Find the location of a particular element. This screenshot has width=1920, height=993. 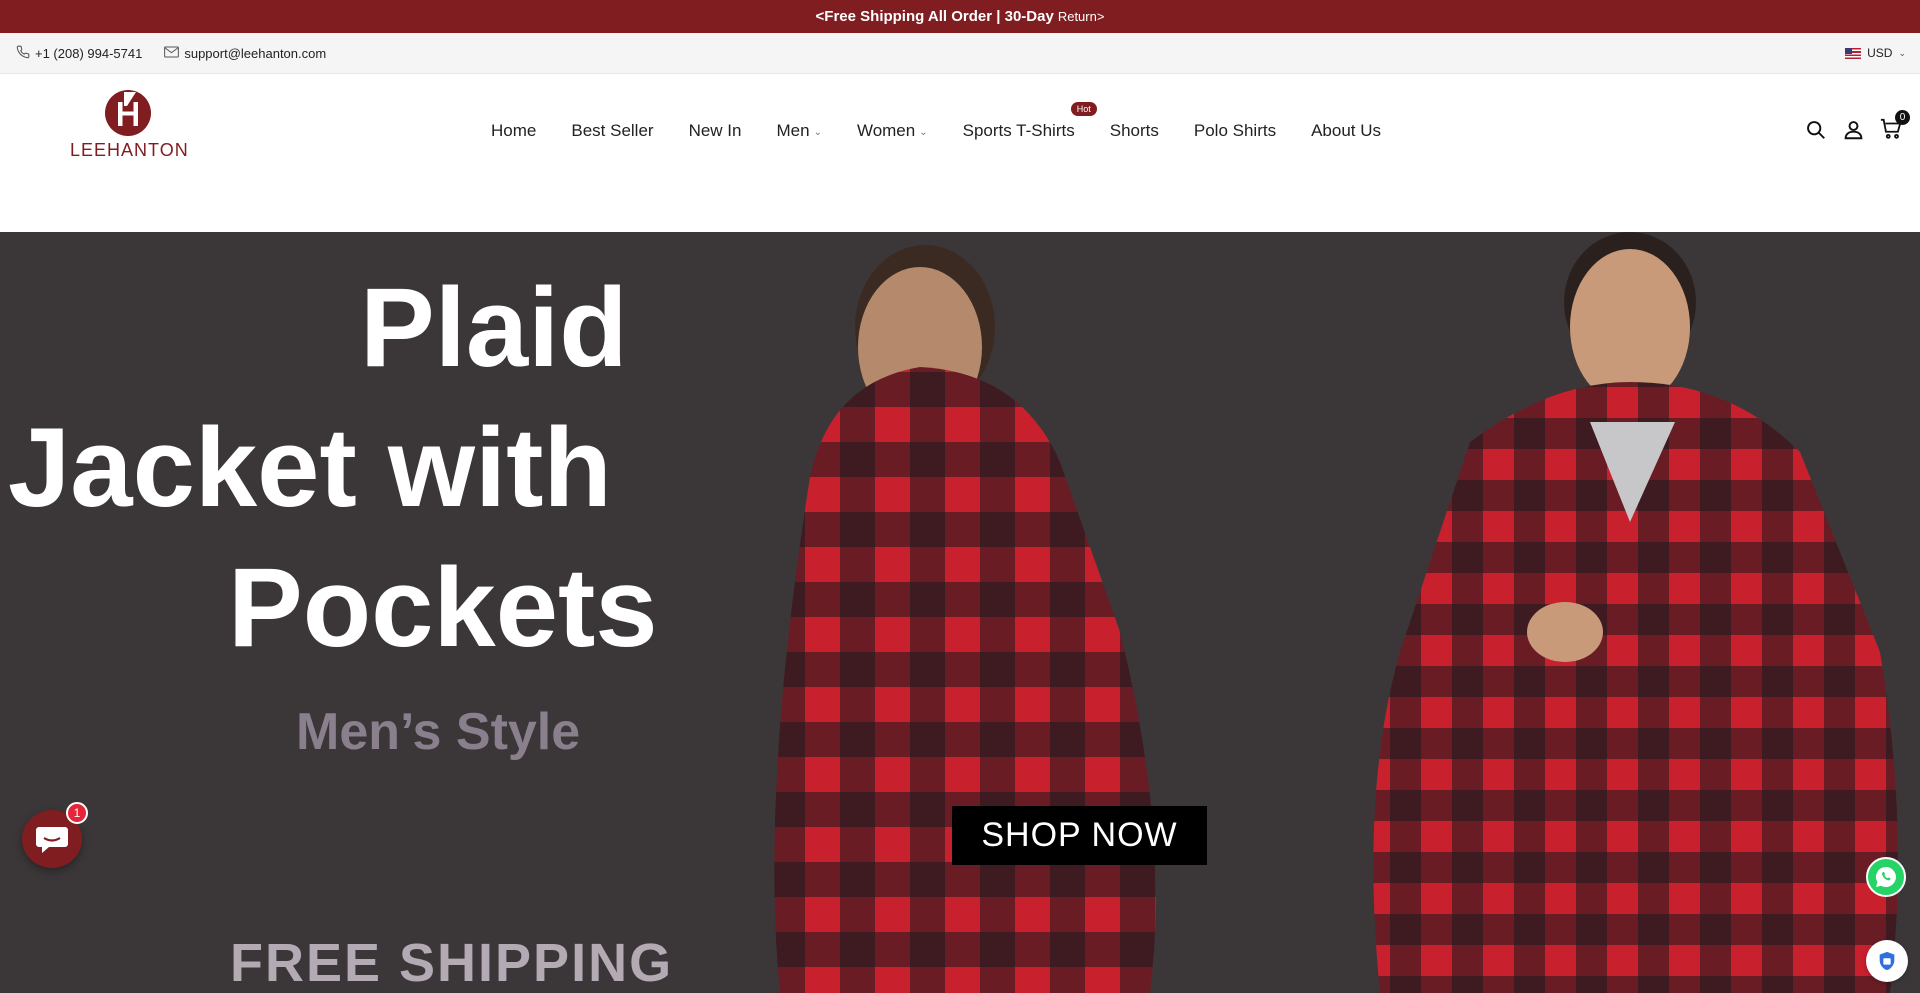

phone-number: +1 (208) 994-5741 is located at coordinates (89, 53).